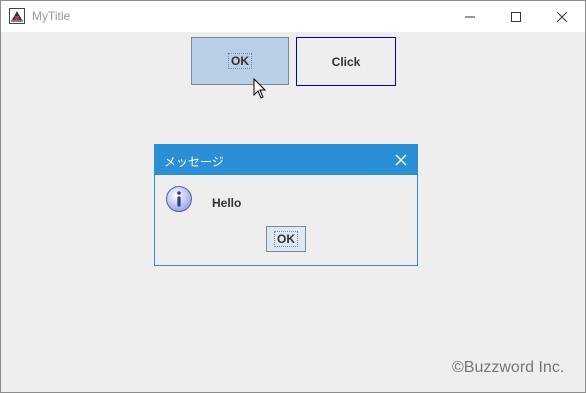 This screenshot has height=393, width=586. Describe the element at coordinates (508, 367) in the screenshot. I see `watermark: ©Buzzword Inc.` at that location.